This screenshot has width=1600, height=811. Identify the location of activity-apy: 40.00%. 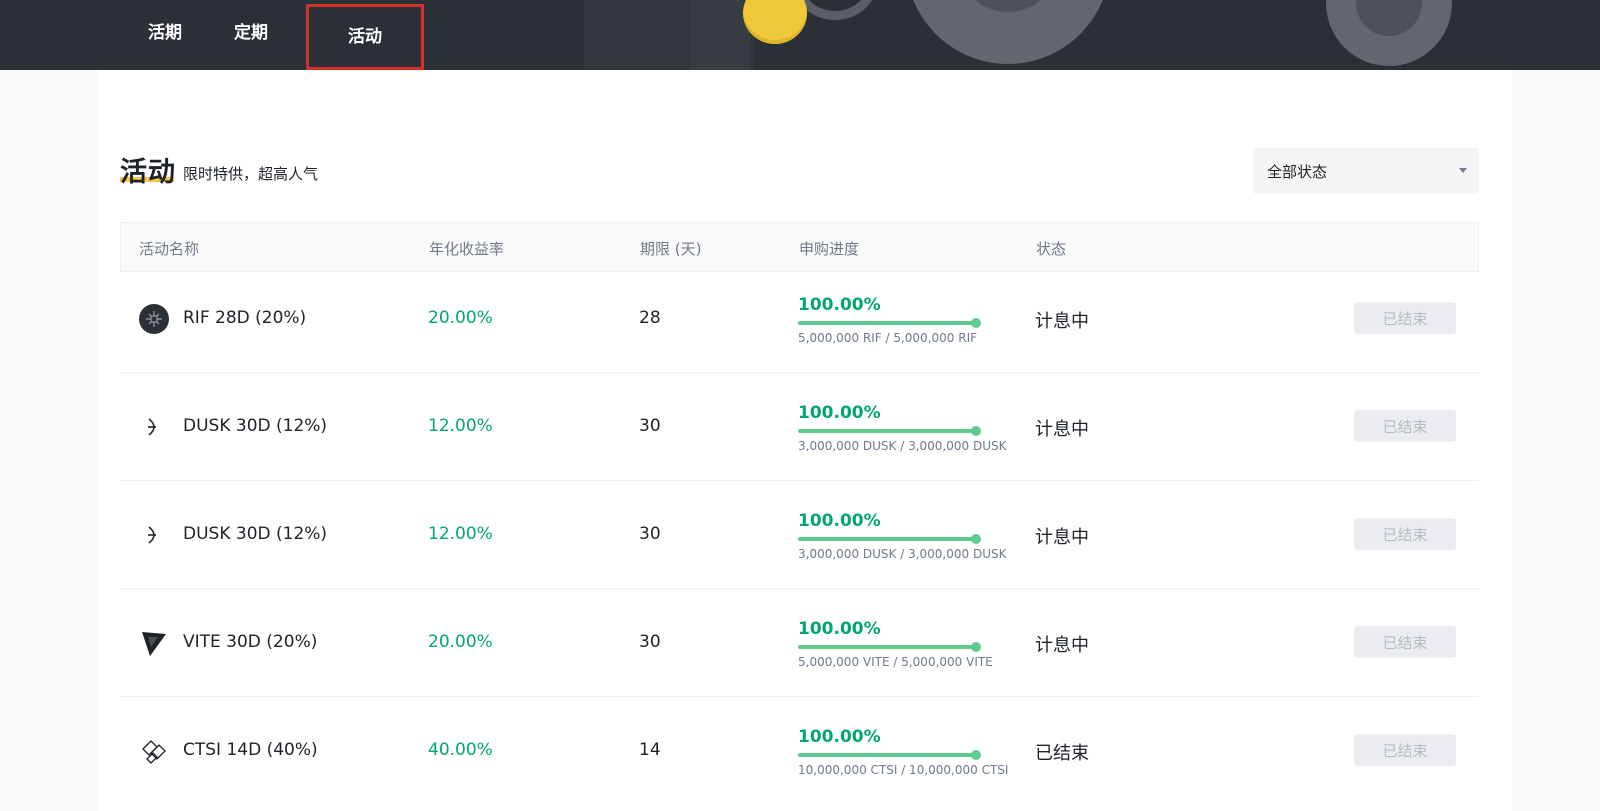
(460, 750).